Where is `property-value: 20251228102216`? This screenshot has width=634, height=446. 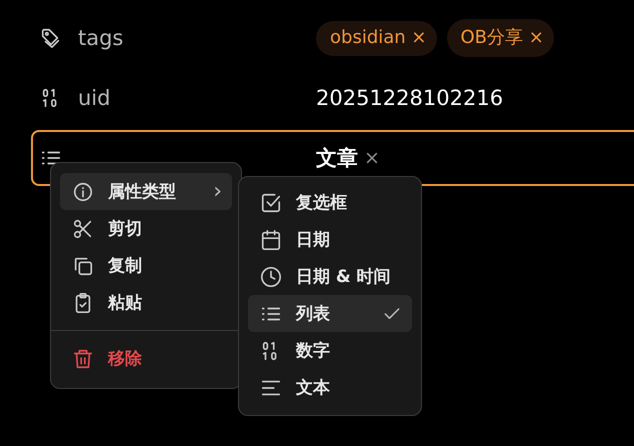
property-value: 20251228102216 is located at coordinates (410, 98).